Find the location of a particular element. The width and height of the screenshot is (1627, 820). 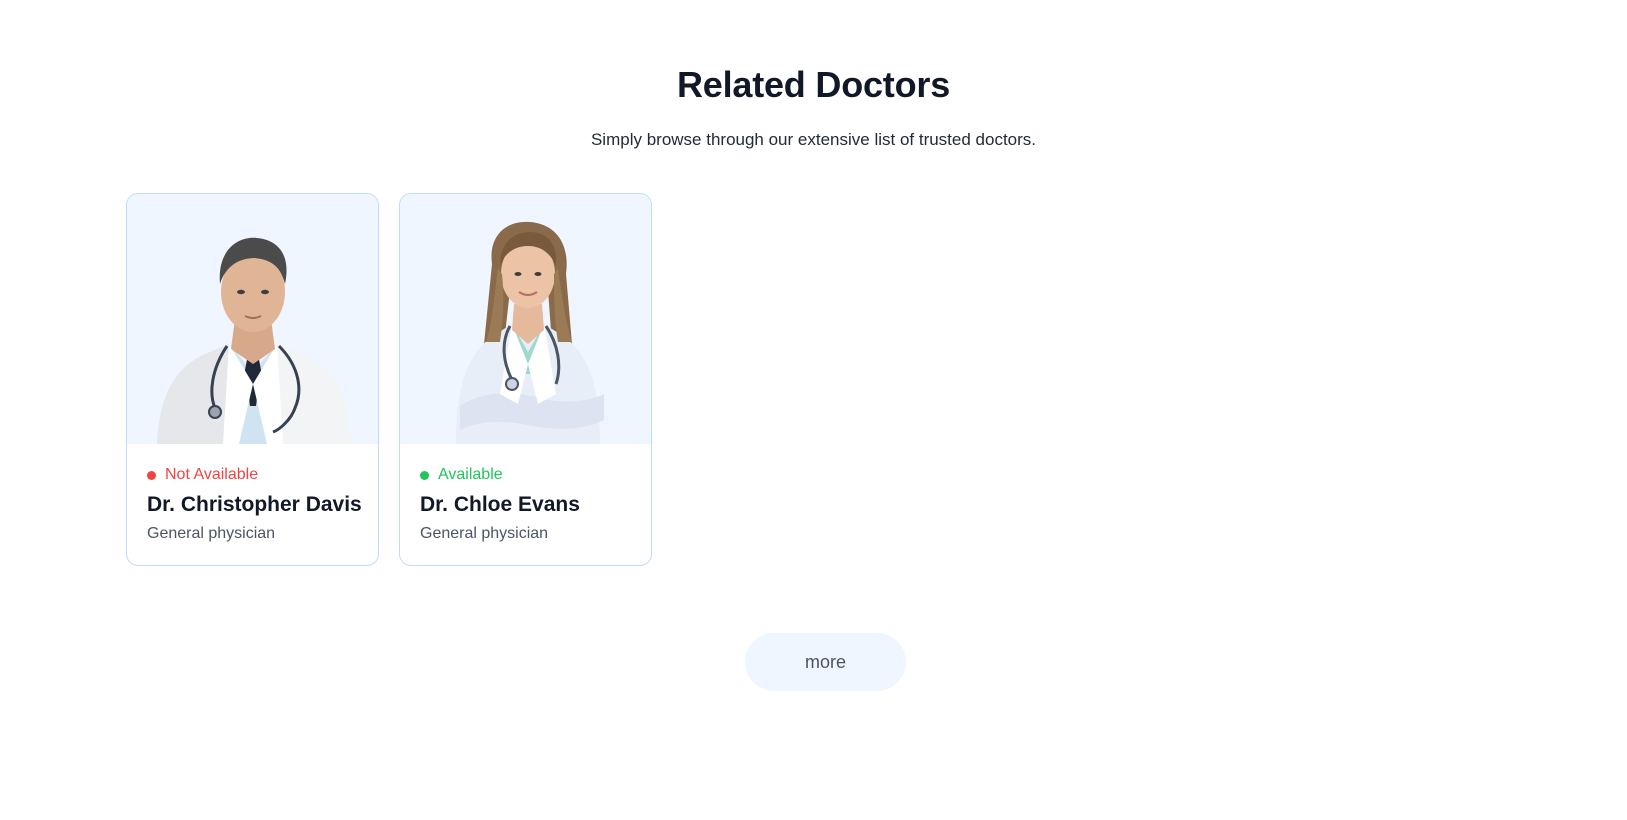

section-title: Related Doctors is located at coordinates (813, 84).